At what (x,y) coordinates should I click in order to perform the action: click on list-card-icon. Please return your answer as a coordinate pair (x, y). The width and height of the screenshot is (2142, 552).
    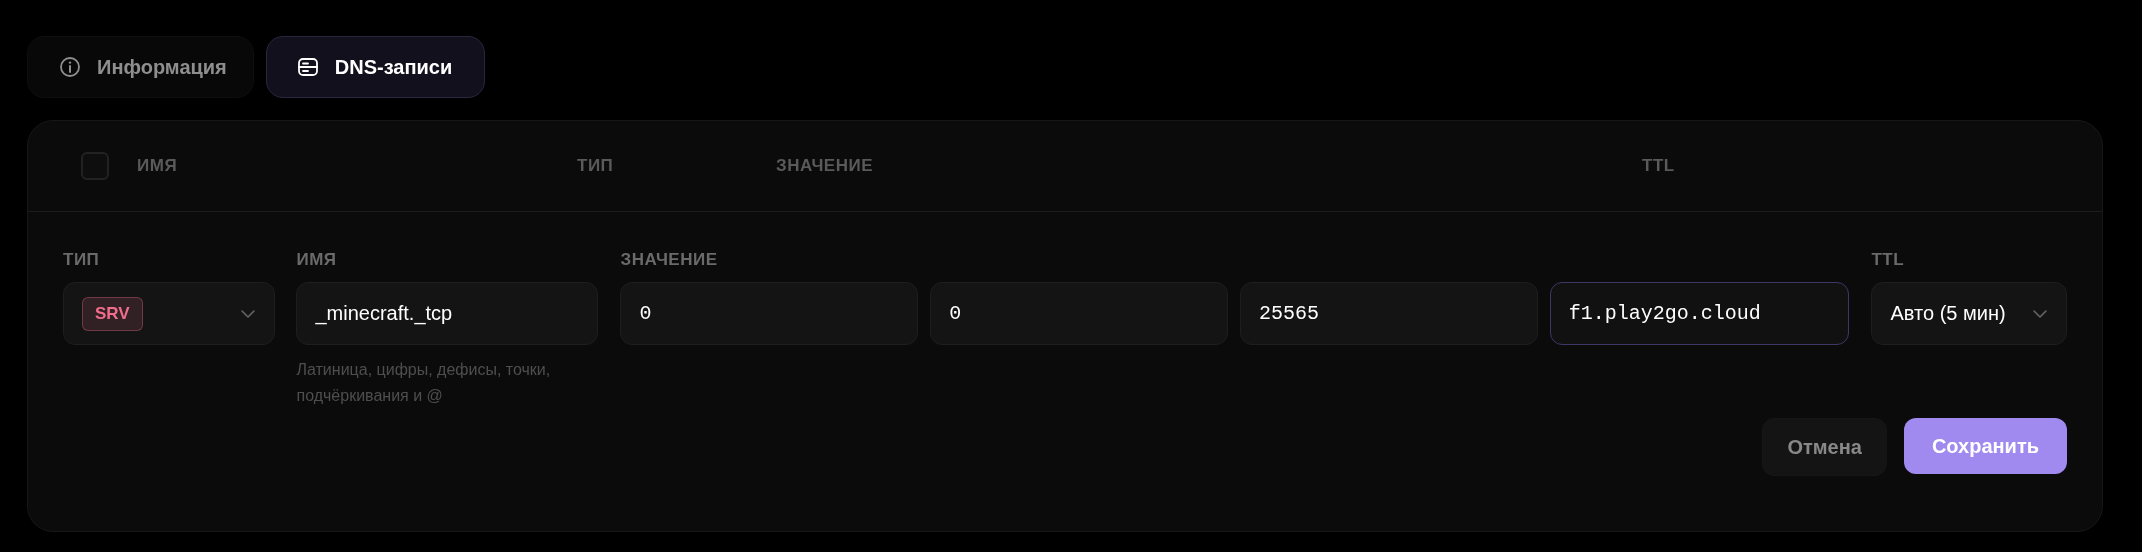
    Looking at the image, I should click on (307, 67).